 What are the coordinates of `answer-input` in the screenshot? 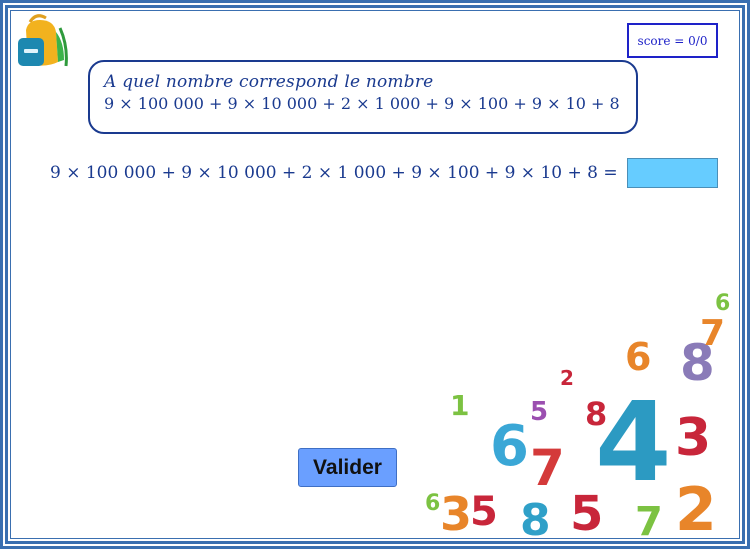 It's located at (672, 173).